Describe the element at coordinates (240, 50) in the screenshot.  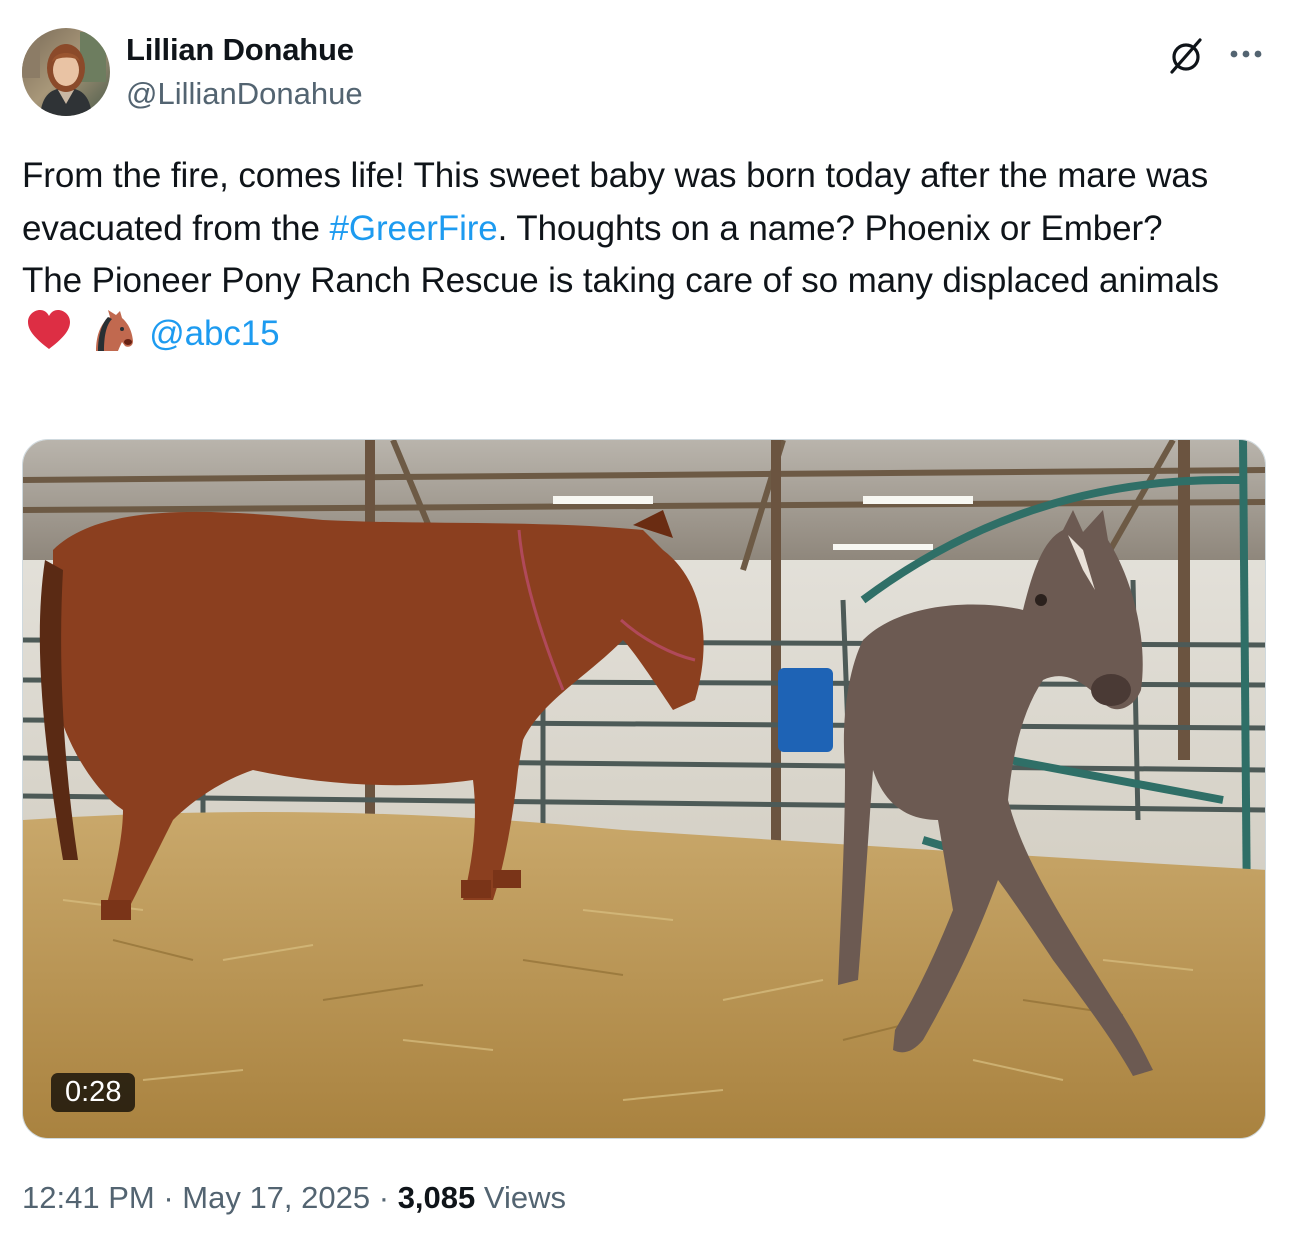
I see `author-name: Lillian Donahue` at that location.